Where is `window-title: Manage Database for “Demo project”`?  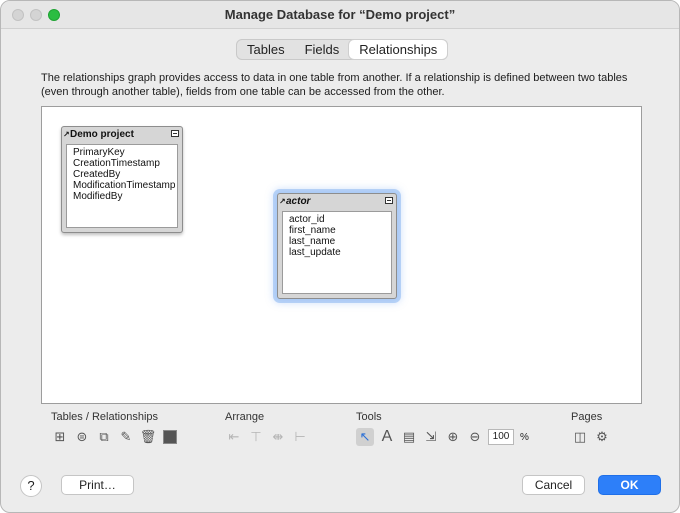 window-title: Manage Database for “Demo project” is located at coordinates (340, 14).